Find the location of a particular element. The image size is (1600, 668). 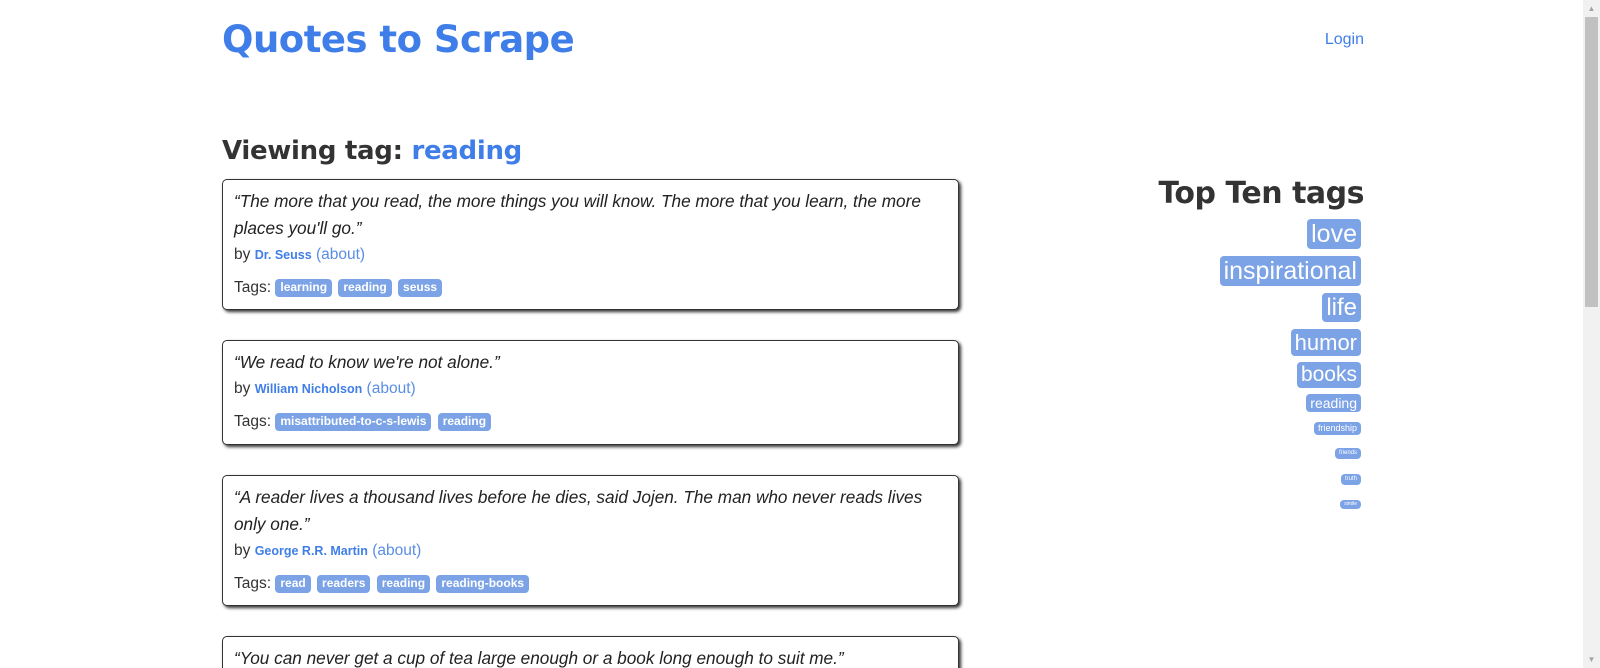

tag-read: read is located at coordinates (293, 583).